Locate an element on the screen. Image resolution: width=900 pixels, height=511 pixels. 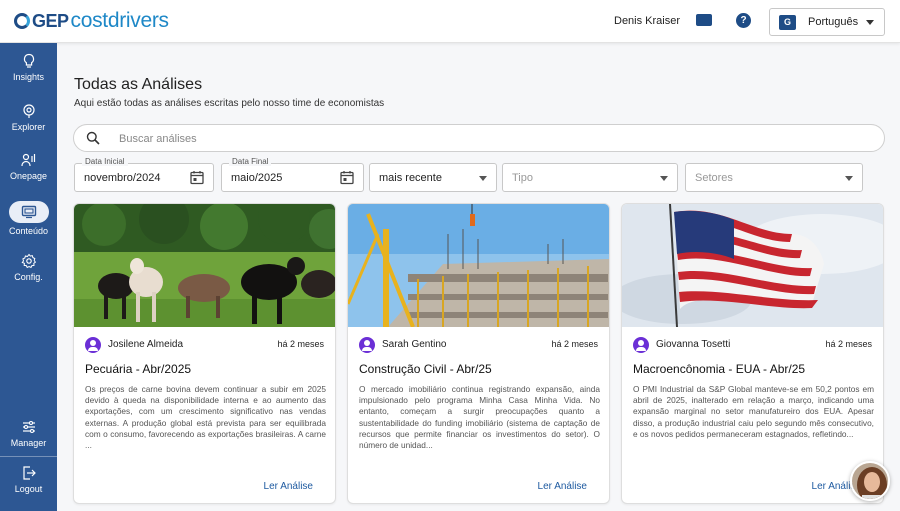
sidebar-item-config: Config. is located at coordinates (28, 267).